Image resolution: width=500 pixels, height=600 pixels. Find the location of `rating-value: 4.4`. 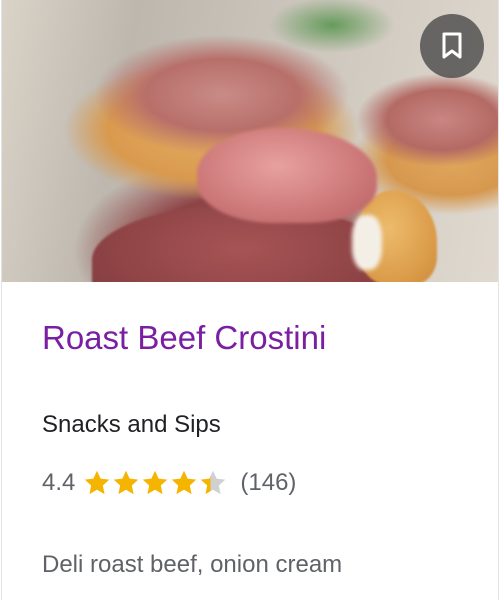

rating-value: 4.4 is located at coordinates (59, 482).